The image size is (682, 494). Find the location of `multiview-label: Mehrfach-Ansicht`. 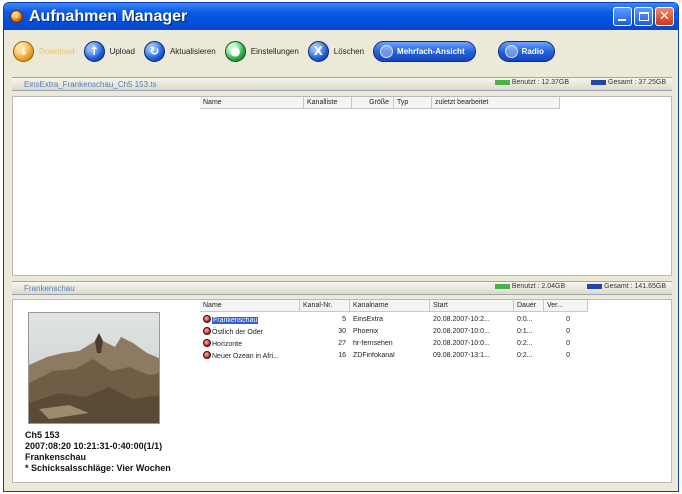

multiview-label: Mehrfach-Ansicht is located at coordinates (431, 51).